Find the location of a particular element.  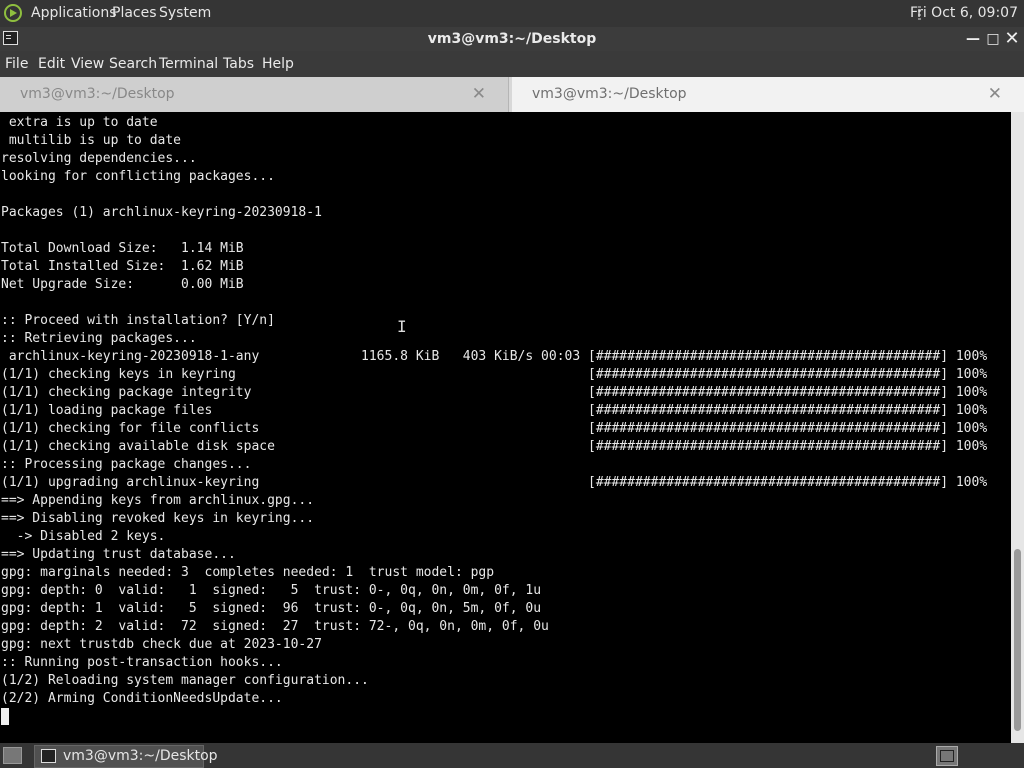

minimize-button: — is located at coordinates (973, 39).